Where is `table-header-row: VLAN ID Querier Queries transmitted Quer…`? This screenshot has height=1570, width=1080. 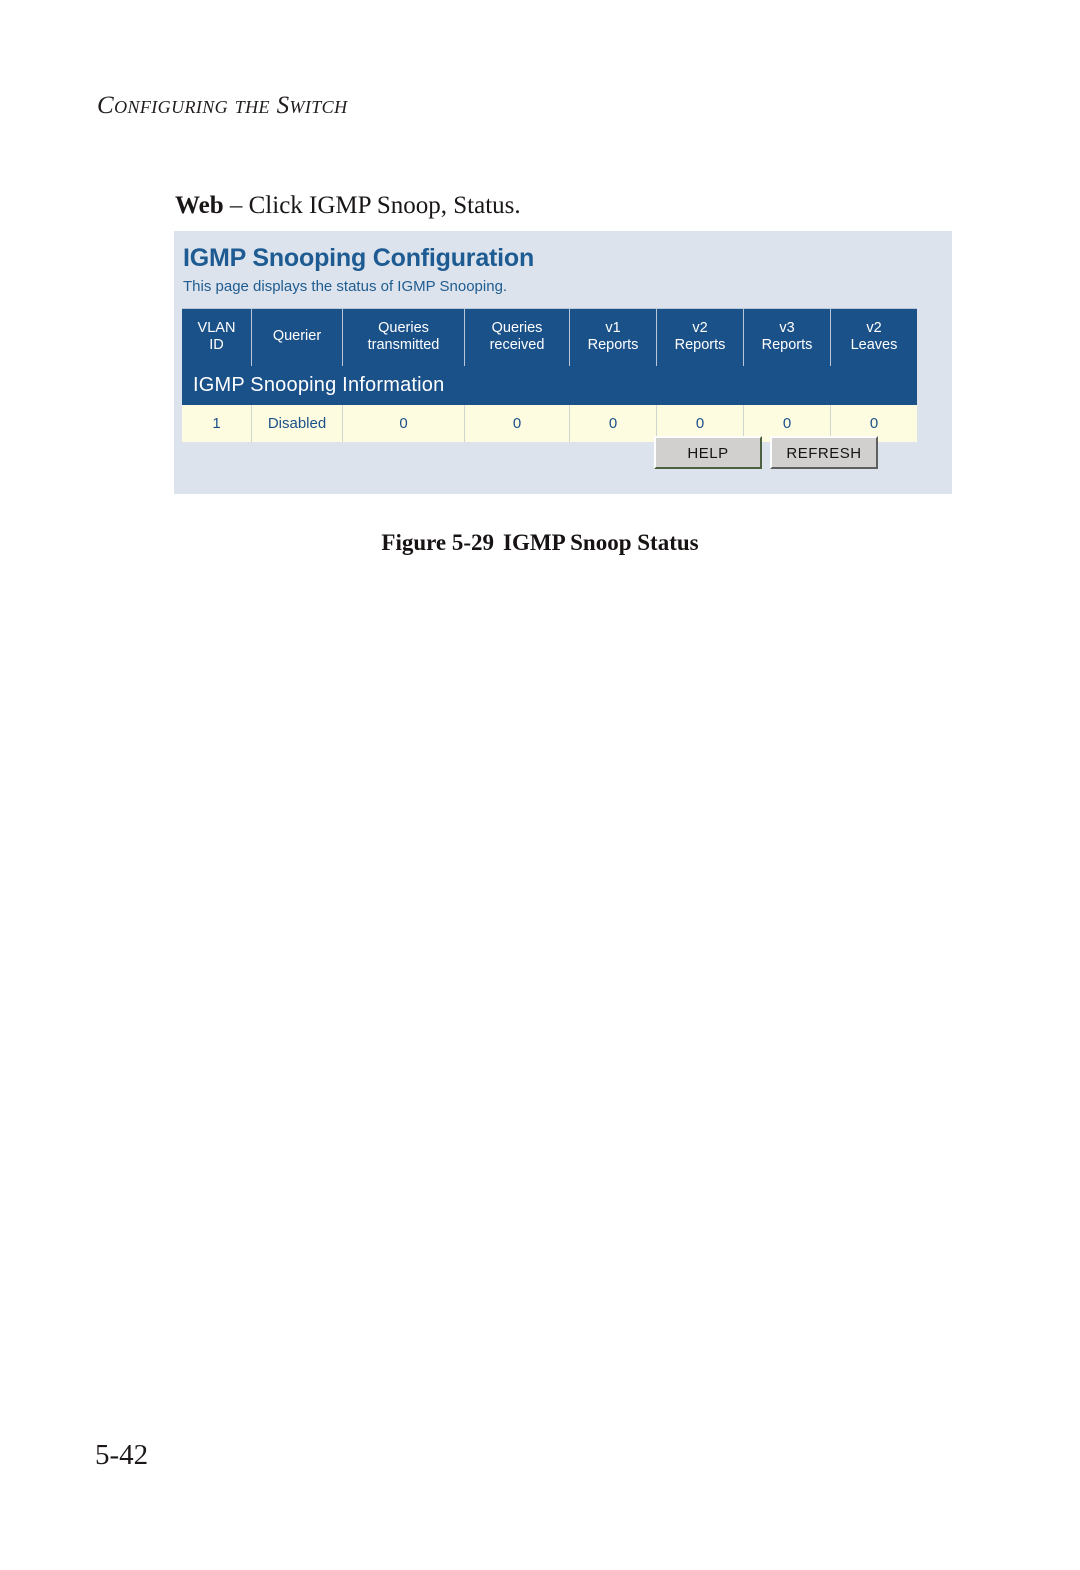
table-header-row: VLAN ID Querier Queries transmitted Quer… is located at coordinates (549, 337).